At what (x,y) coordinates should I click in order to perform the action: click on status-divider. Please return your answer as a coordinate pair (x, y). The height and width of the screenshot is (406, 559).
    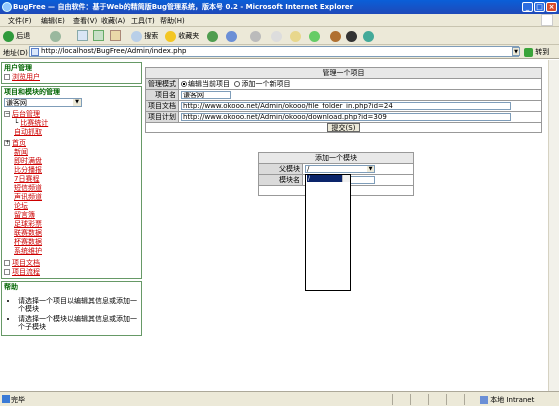
    Looking at the image, I should click on (464, 399).